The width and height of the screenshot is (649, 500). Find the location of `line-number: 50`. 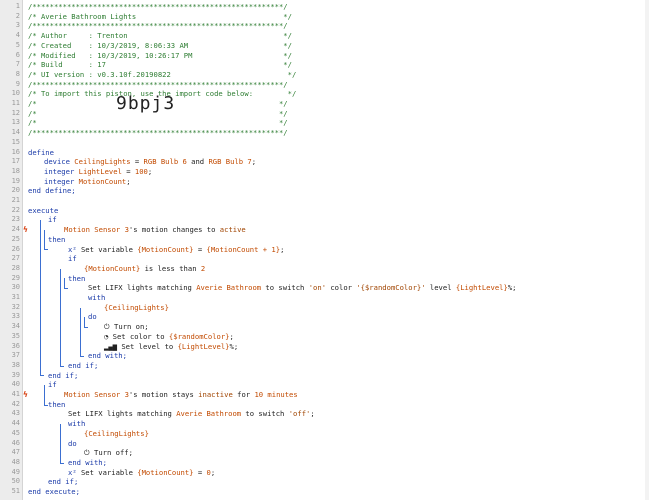

line-number: 50 is located at coordinates (15, 481).